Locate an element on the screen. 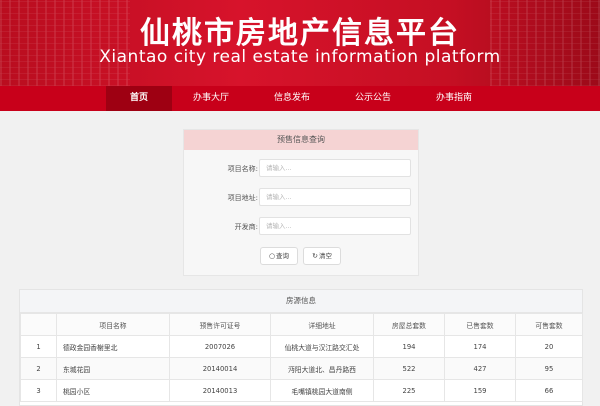  nav-guide: 办事指南 is located at coordinates (454, 98).